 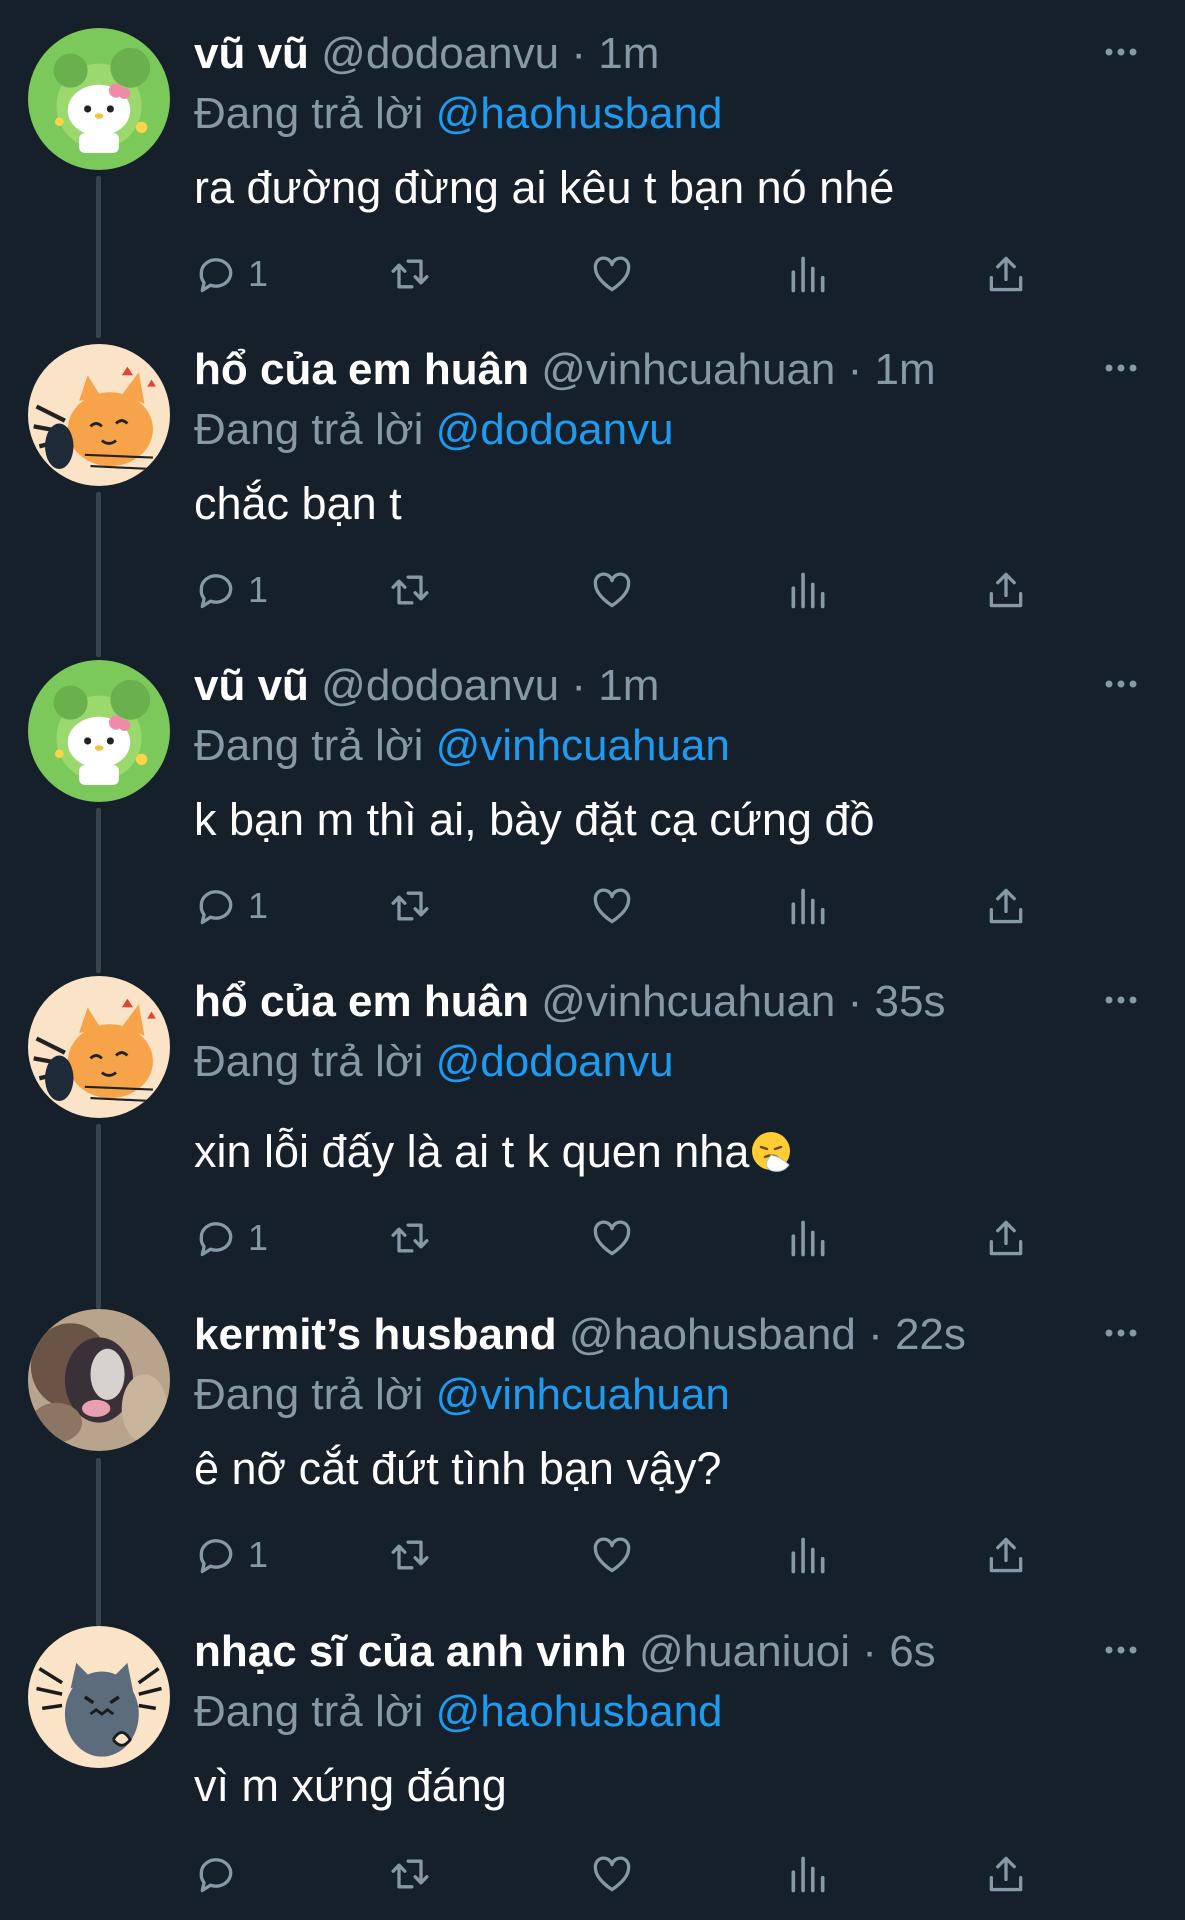 I want to click on tweet-text: chắc bạn t, so click(x=298, y=503).